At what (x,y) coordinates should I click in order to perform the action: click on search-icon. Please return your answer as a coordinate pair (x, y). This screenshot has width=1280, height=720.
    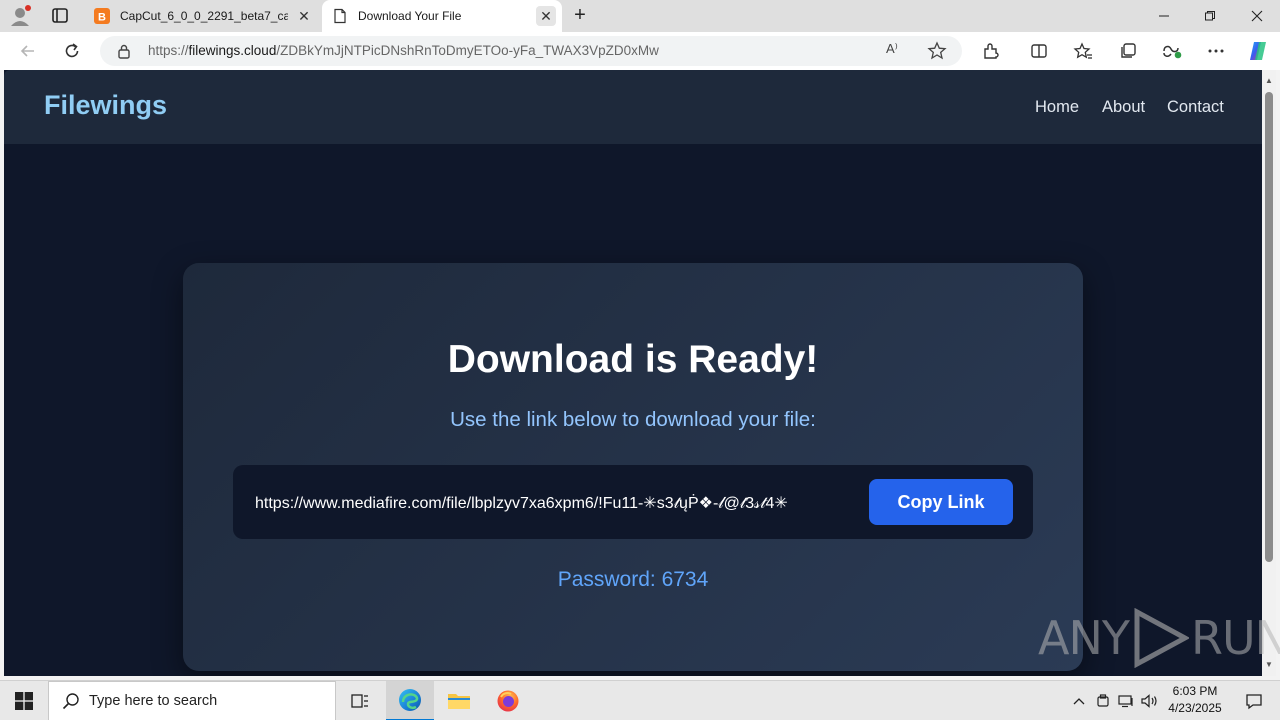
    Looking at the image, I should click on (70, 701).